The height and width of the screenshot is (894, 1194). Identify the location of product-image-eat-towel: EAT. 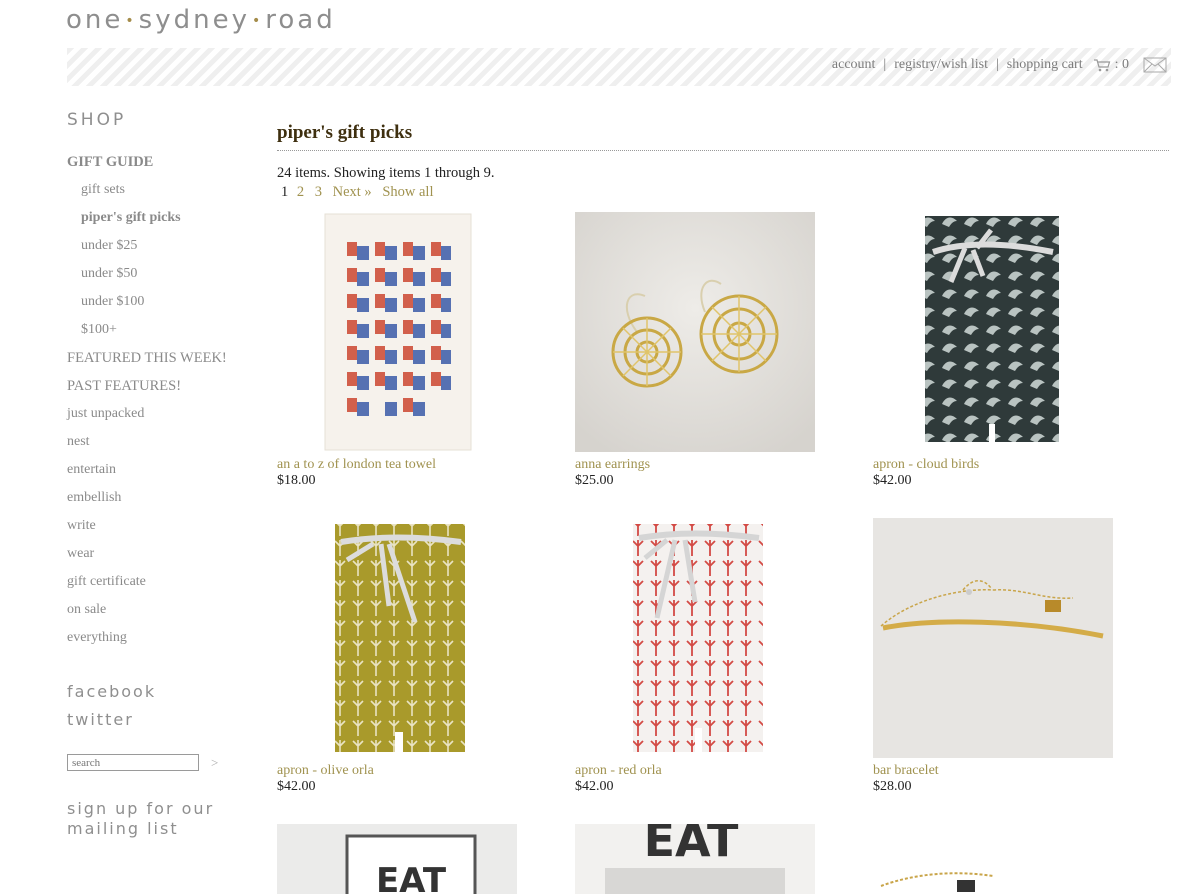
(695, 859).